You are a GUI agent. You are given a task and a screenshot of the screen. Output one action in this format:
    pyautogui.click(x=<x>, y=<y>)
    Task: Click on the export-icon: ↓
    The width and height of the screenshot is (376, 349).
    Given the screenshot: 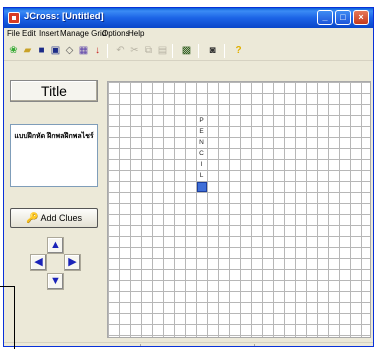 What is the action you would take?
    pyautogui.click(x=97, y=50)
    